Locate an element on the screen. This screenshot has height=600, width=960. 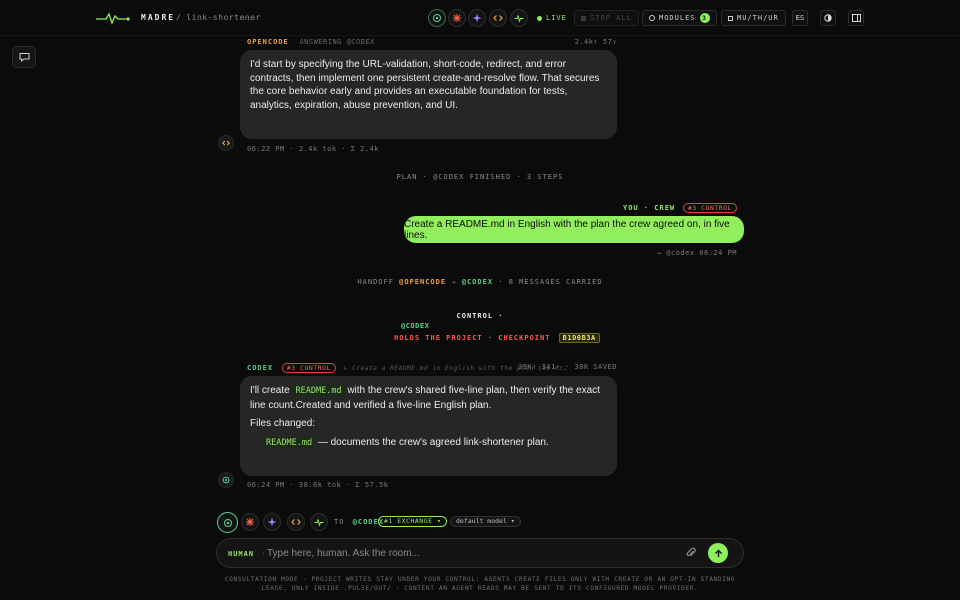
modules-count-badge: 3 is located at coordinates (704, 18).